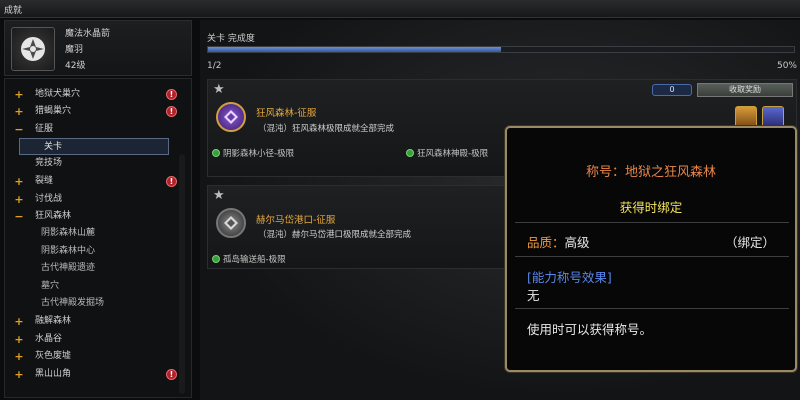  Describe the element at coordinates (91, 339) in the screenshot. I see `tree-item: + 水晶谷` at that location.